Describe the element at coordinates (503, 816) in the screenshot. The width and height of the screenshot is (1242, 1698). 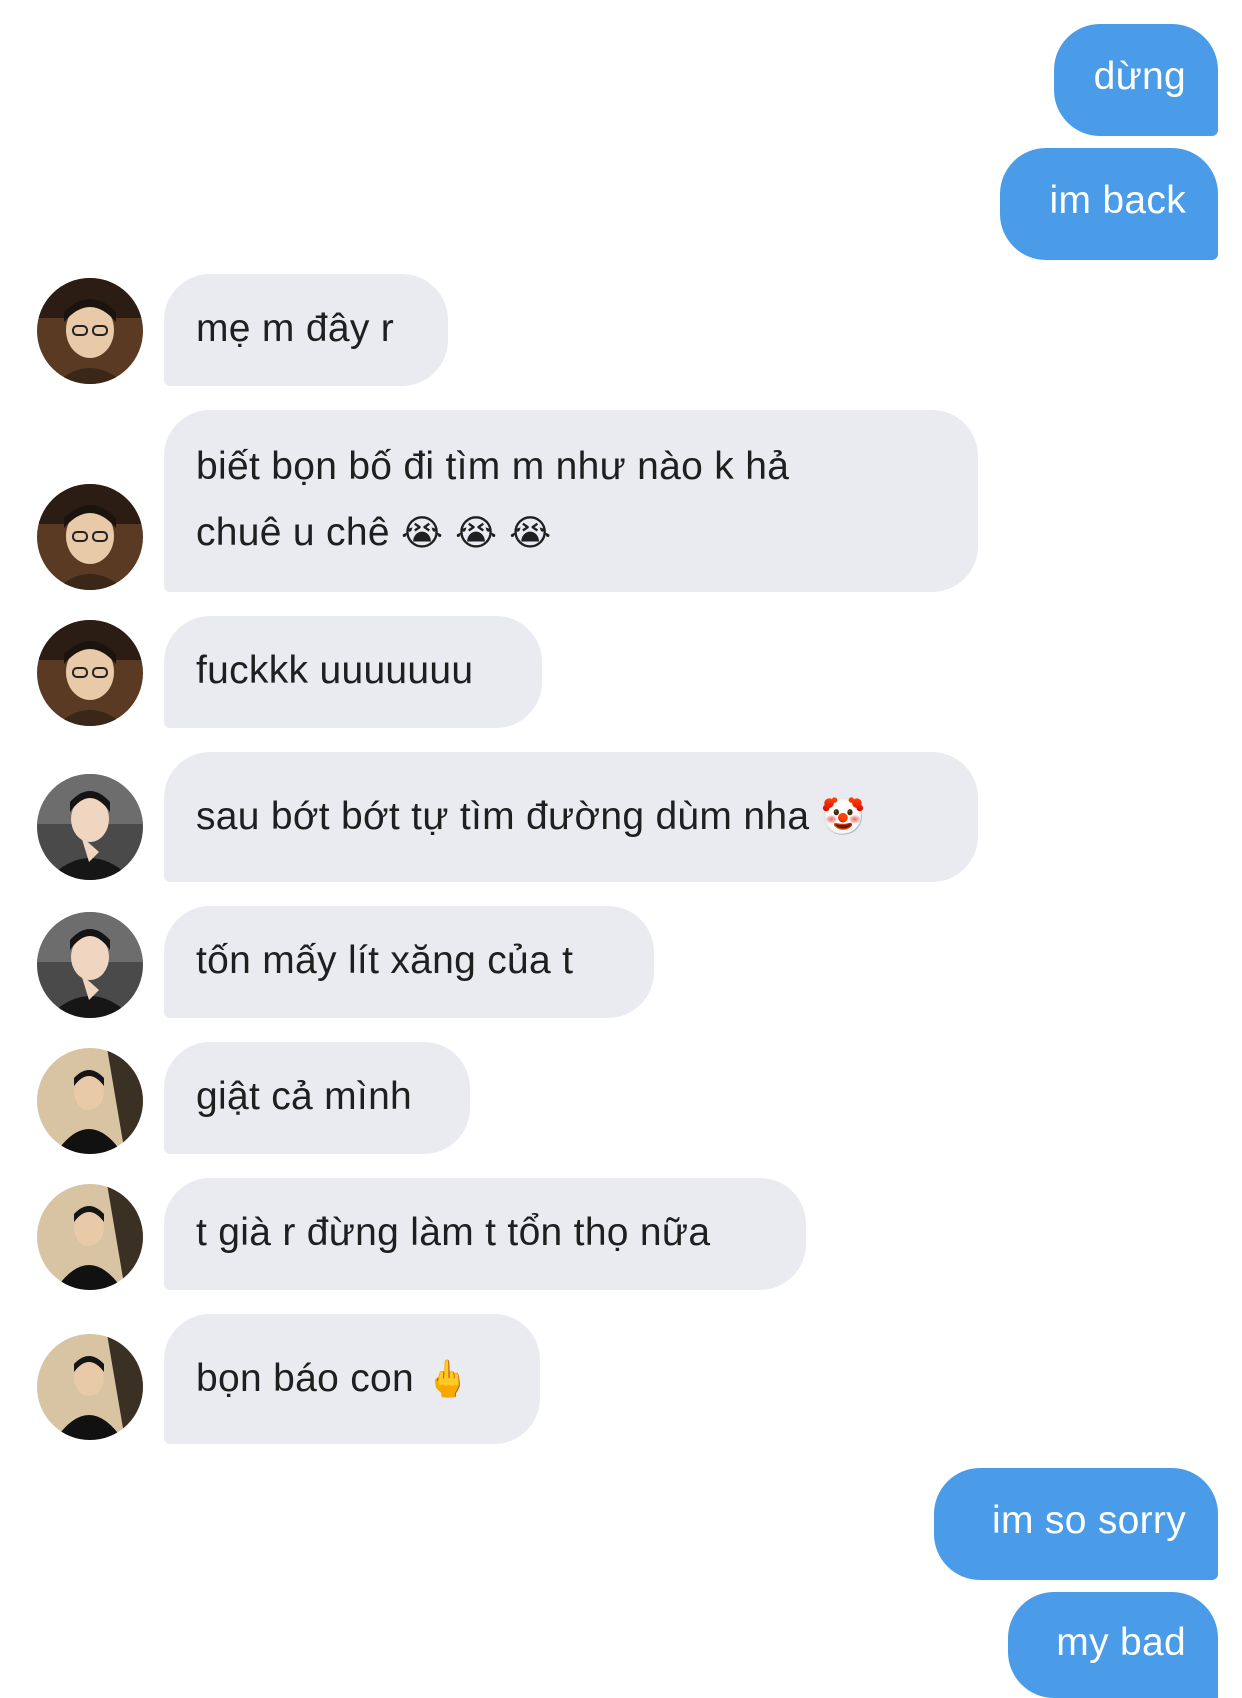
I see `message-text: sau bớt bớt tự tìm đường dùm nha` at that location.